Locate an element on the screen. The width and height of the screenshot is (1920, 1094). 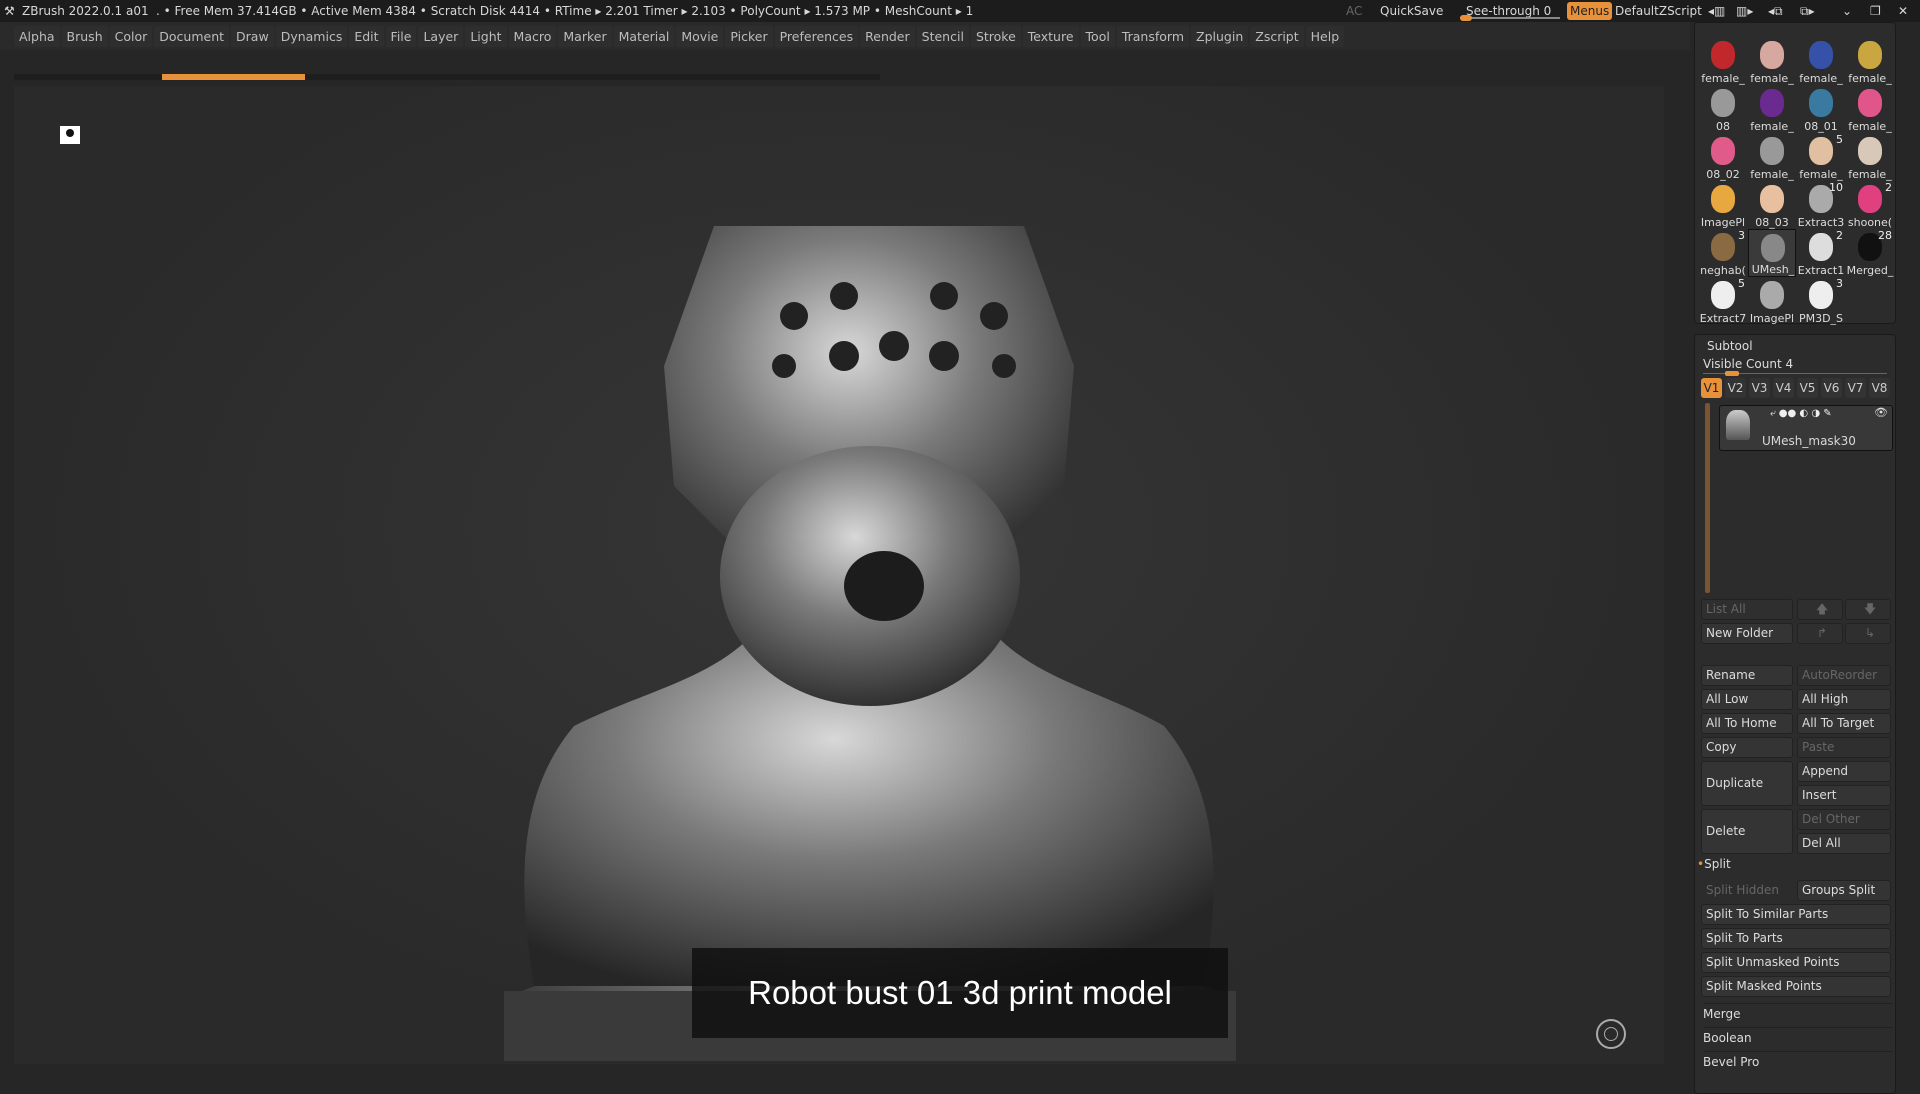
menu-tool: Tool is located at coordinates (1097, 36).